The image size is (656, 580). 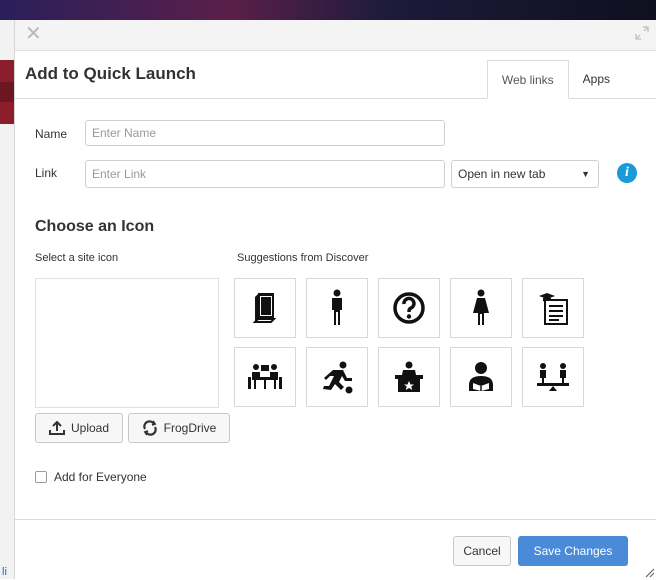 I want to click on link-input, so click(x=265, y=174).